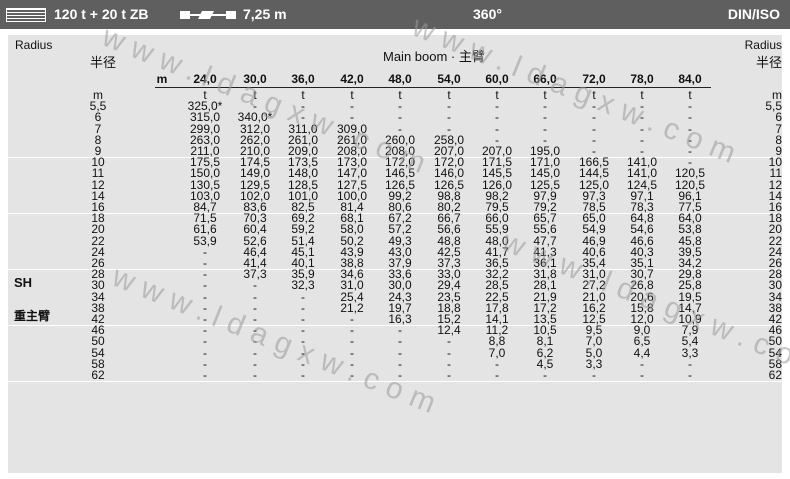 The width and height of the screenshot is (790, 479). What do you see at coordinates (98, 375) in the screenshot?
I see `radius-cell-left: 62` at bounding box center [98, 375].